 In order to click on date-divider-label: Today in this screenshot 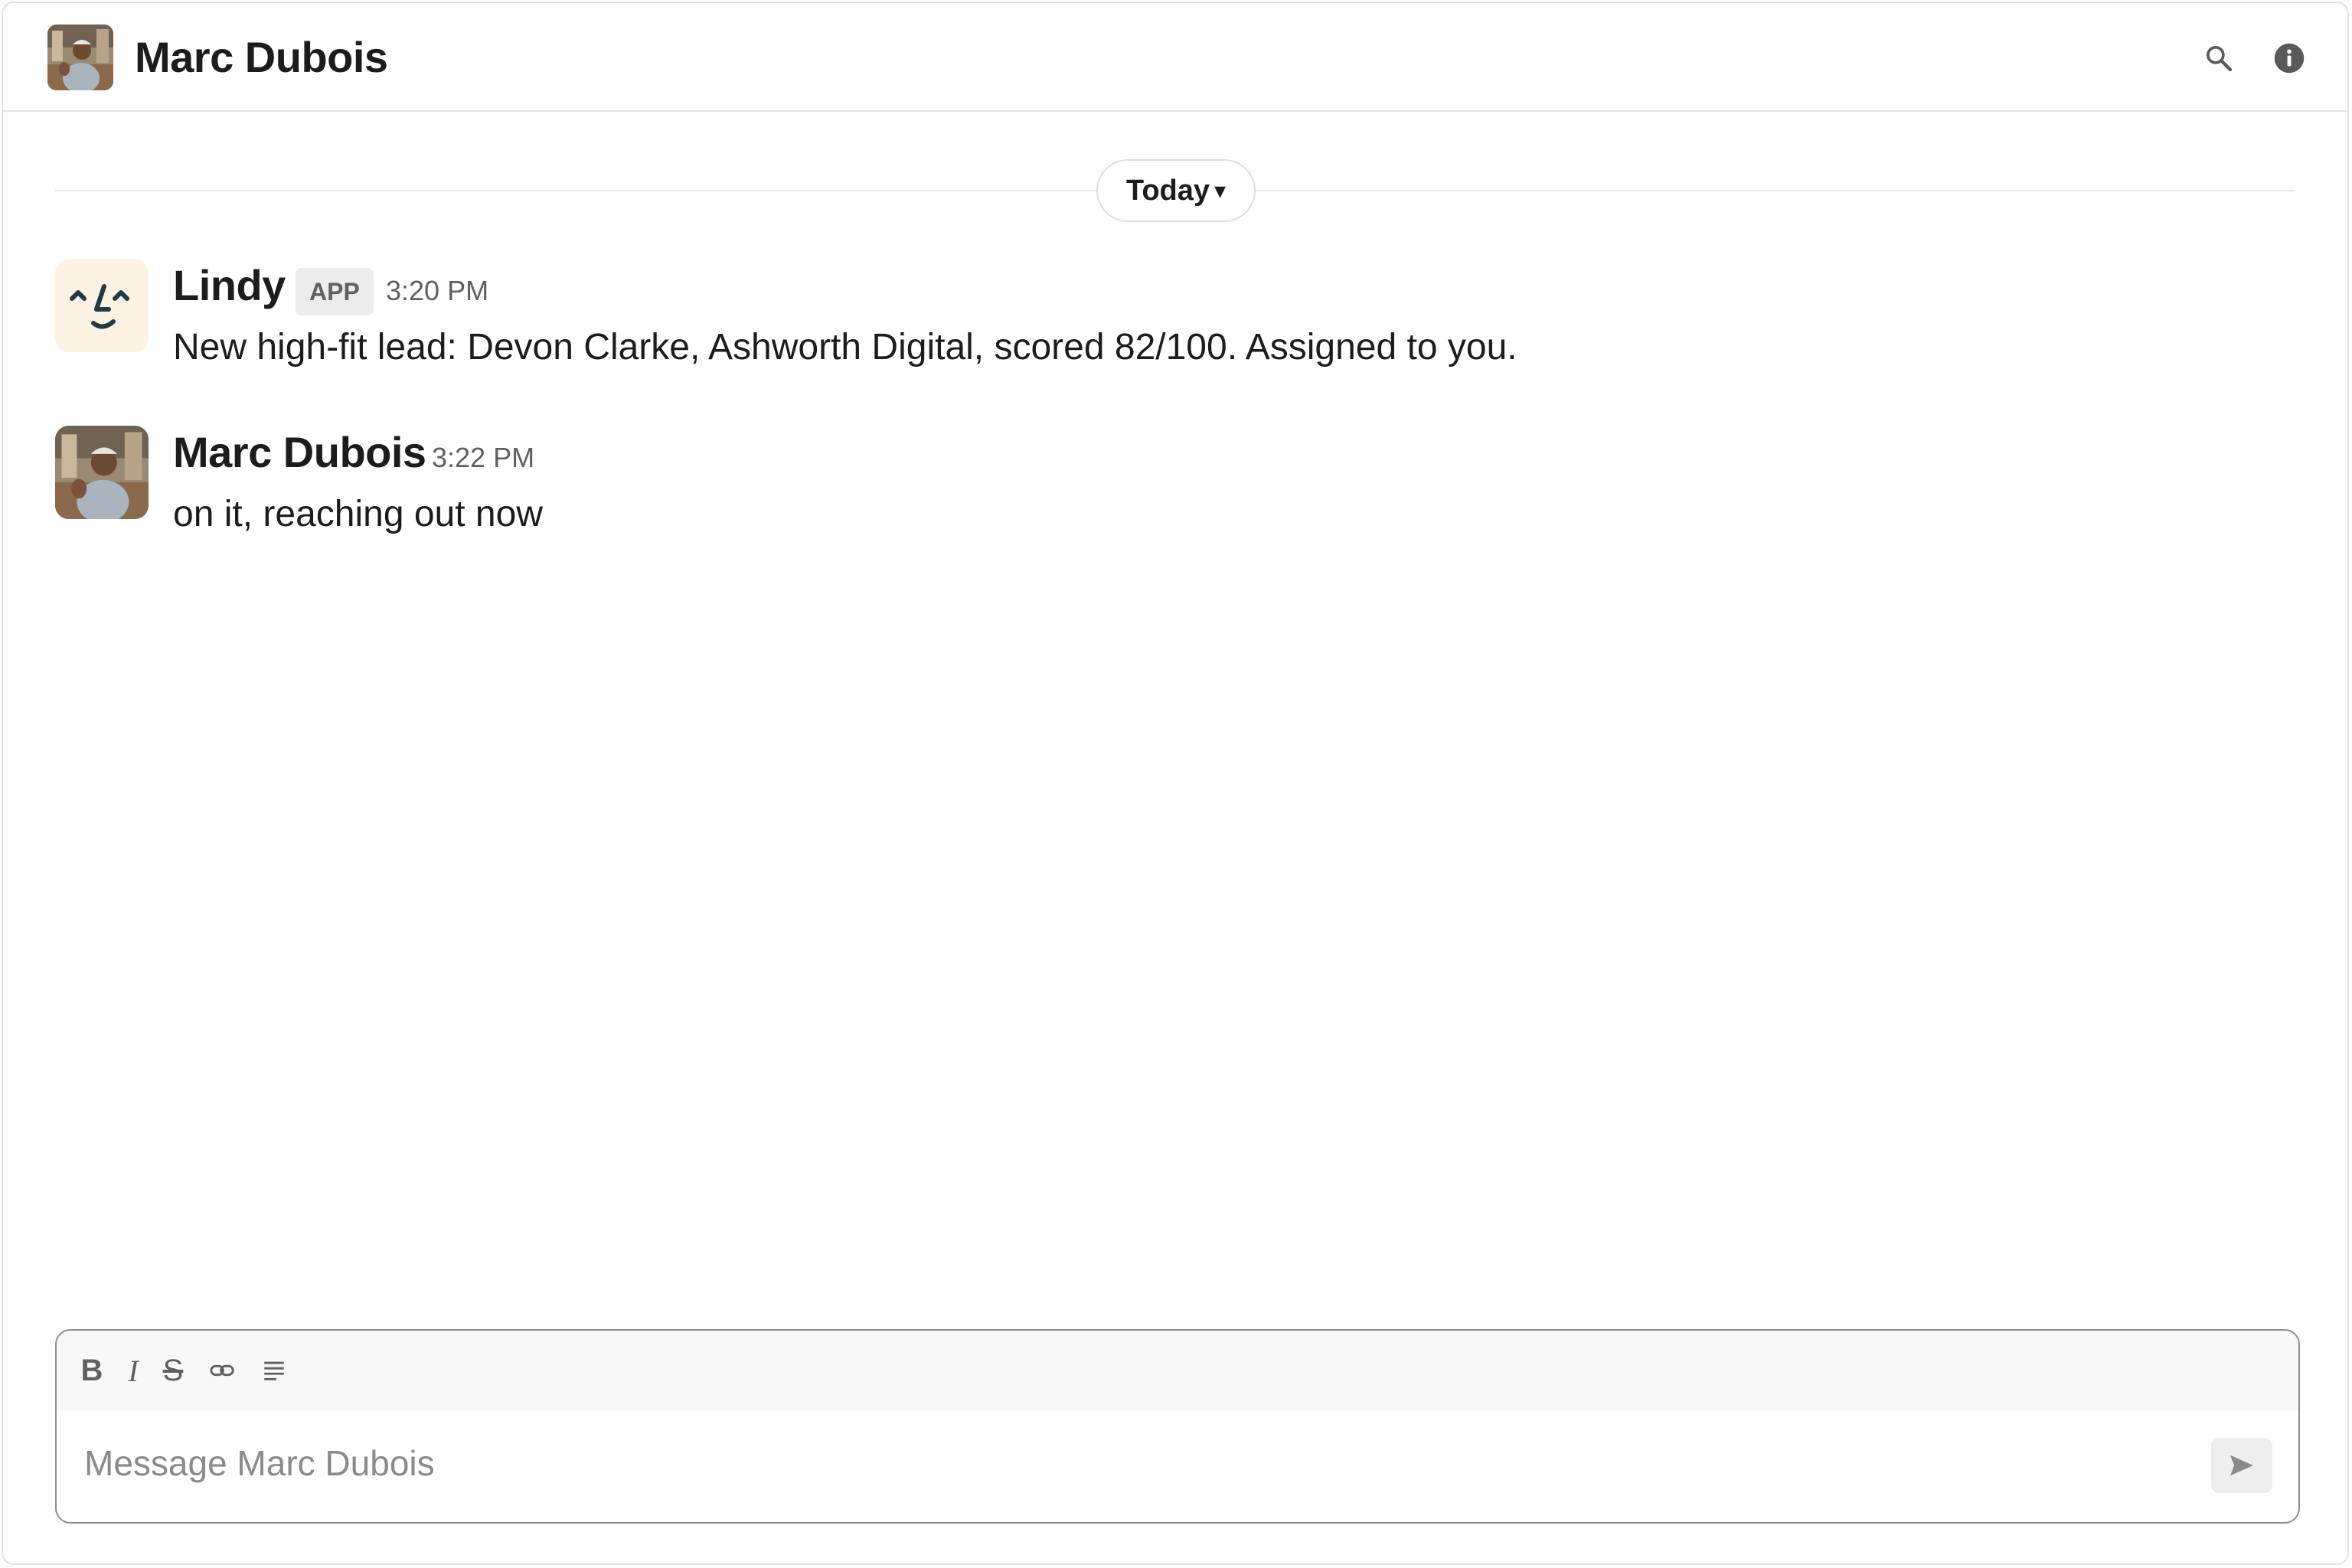, I will do `click(1167, 190)`.